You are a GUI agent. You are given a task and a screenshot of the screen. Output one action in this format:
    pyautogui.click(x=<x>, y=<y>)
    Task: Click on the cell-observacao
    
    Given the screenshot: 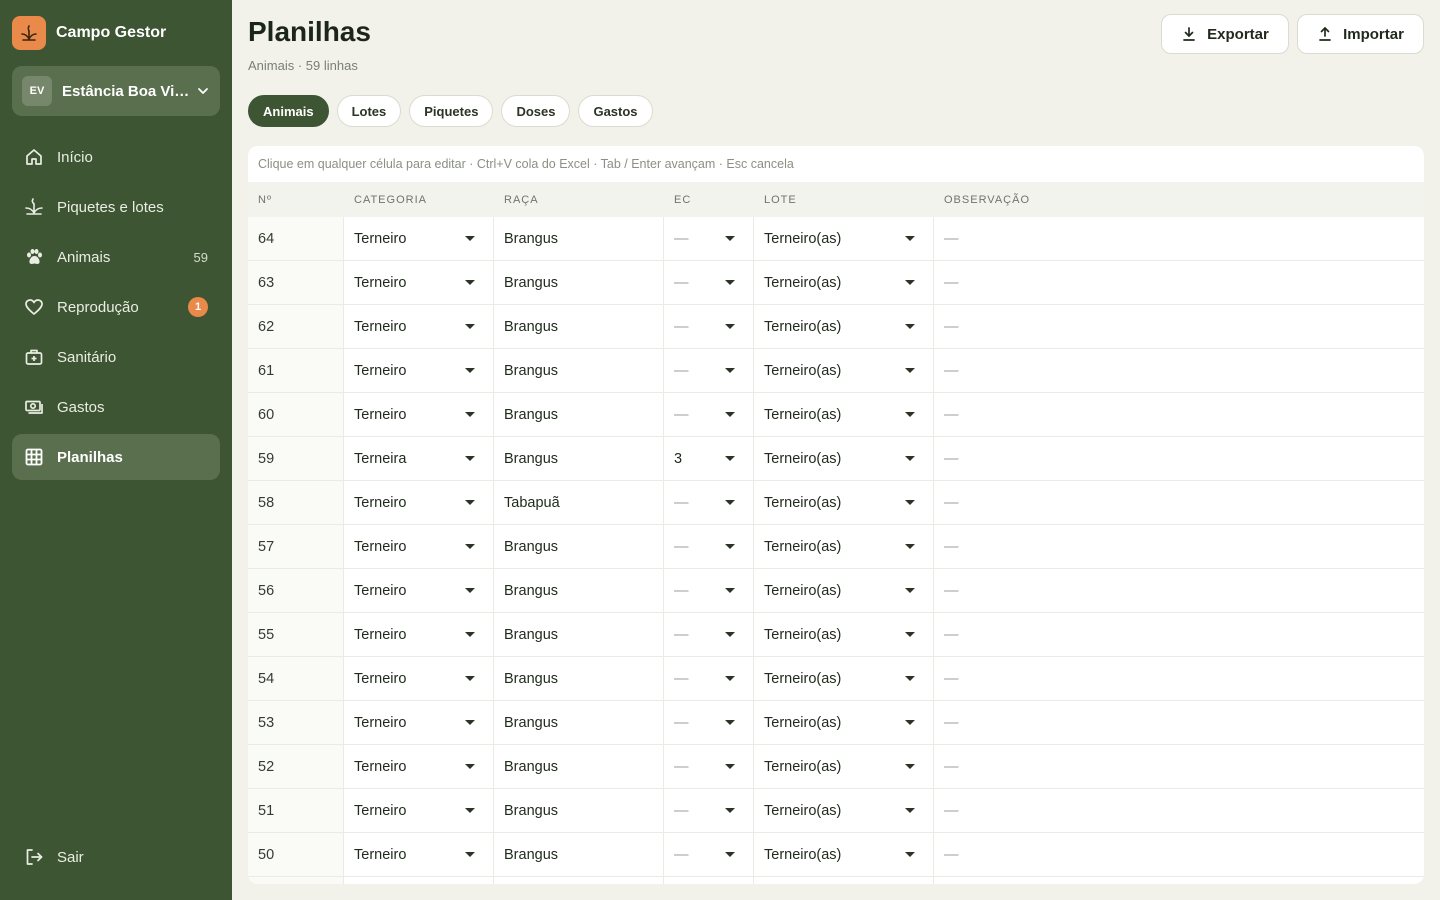 What is the action you would take?
    pyautogui.click(x=1179, y=880)
    